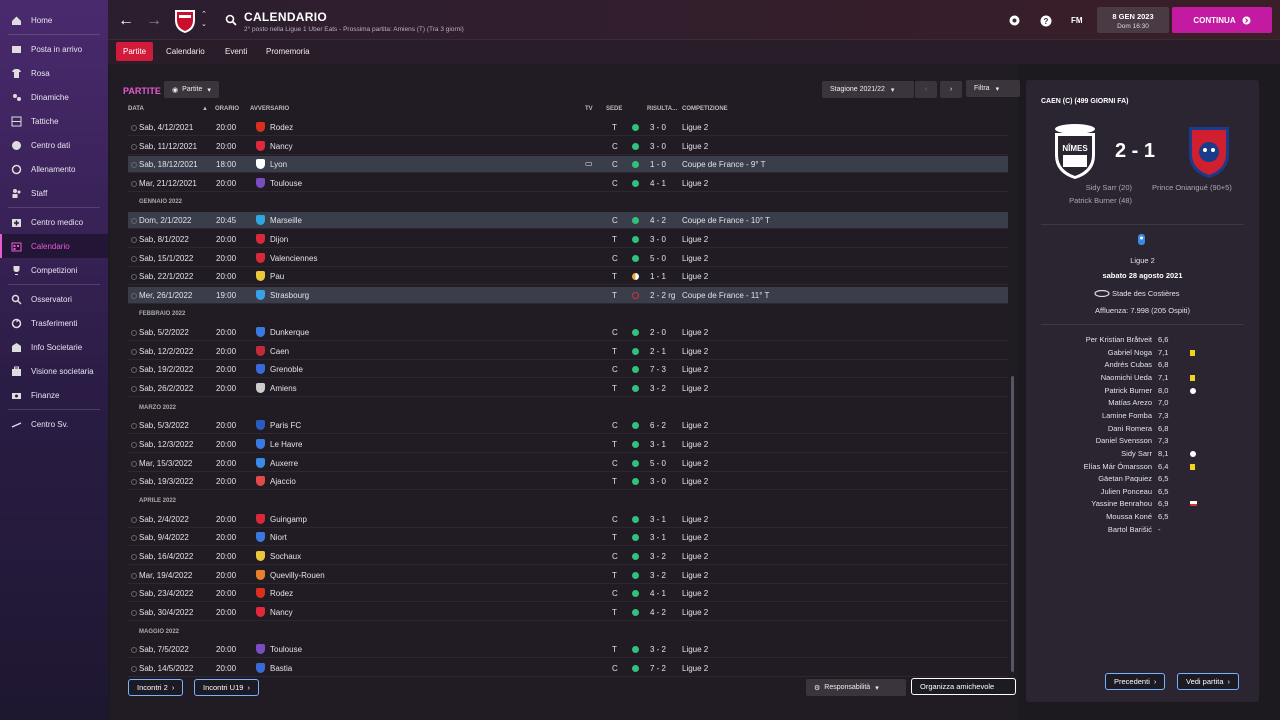  What do you see at coordinates (658, 183) in the screenshot?
I see `match-result: 4 - 1` at bounding box center [658, 183].